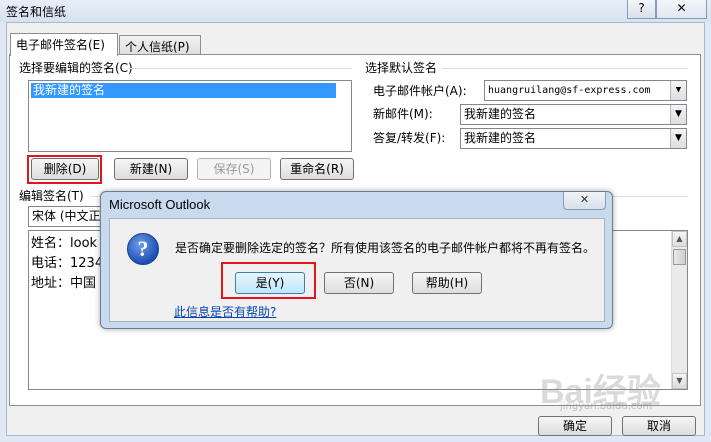 Image resolution: width=711 pixels, height=442 pixels. Describe the element at coordinates (500, 114) in the screenshot. I see `new-message-value: 我新建的签名` at that location.